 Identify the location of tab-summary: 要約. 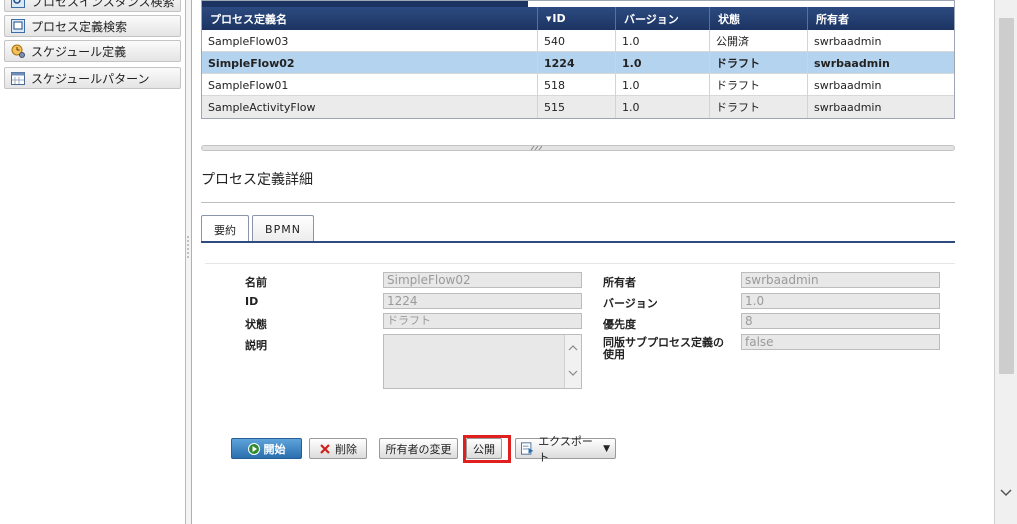
(225, 229).